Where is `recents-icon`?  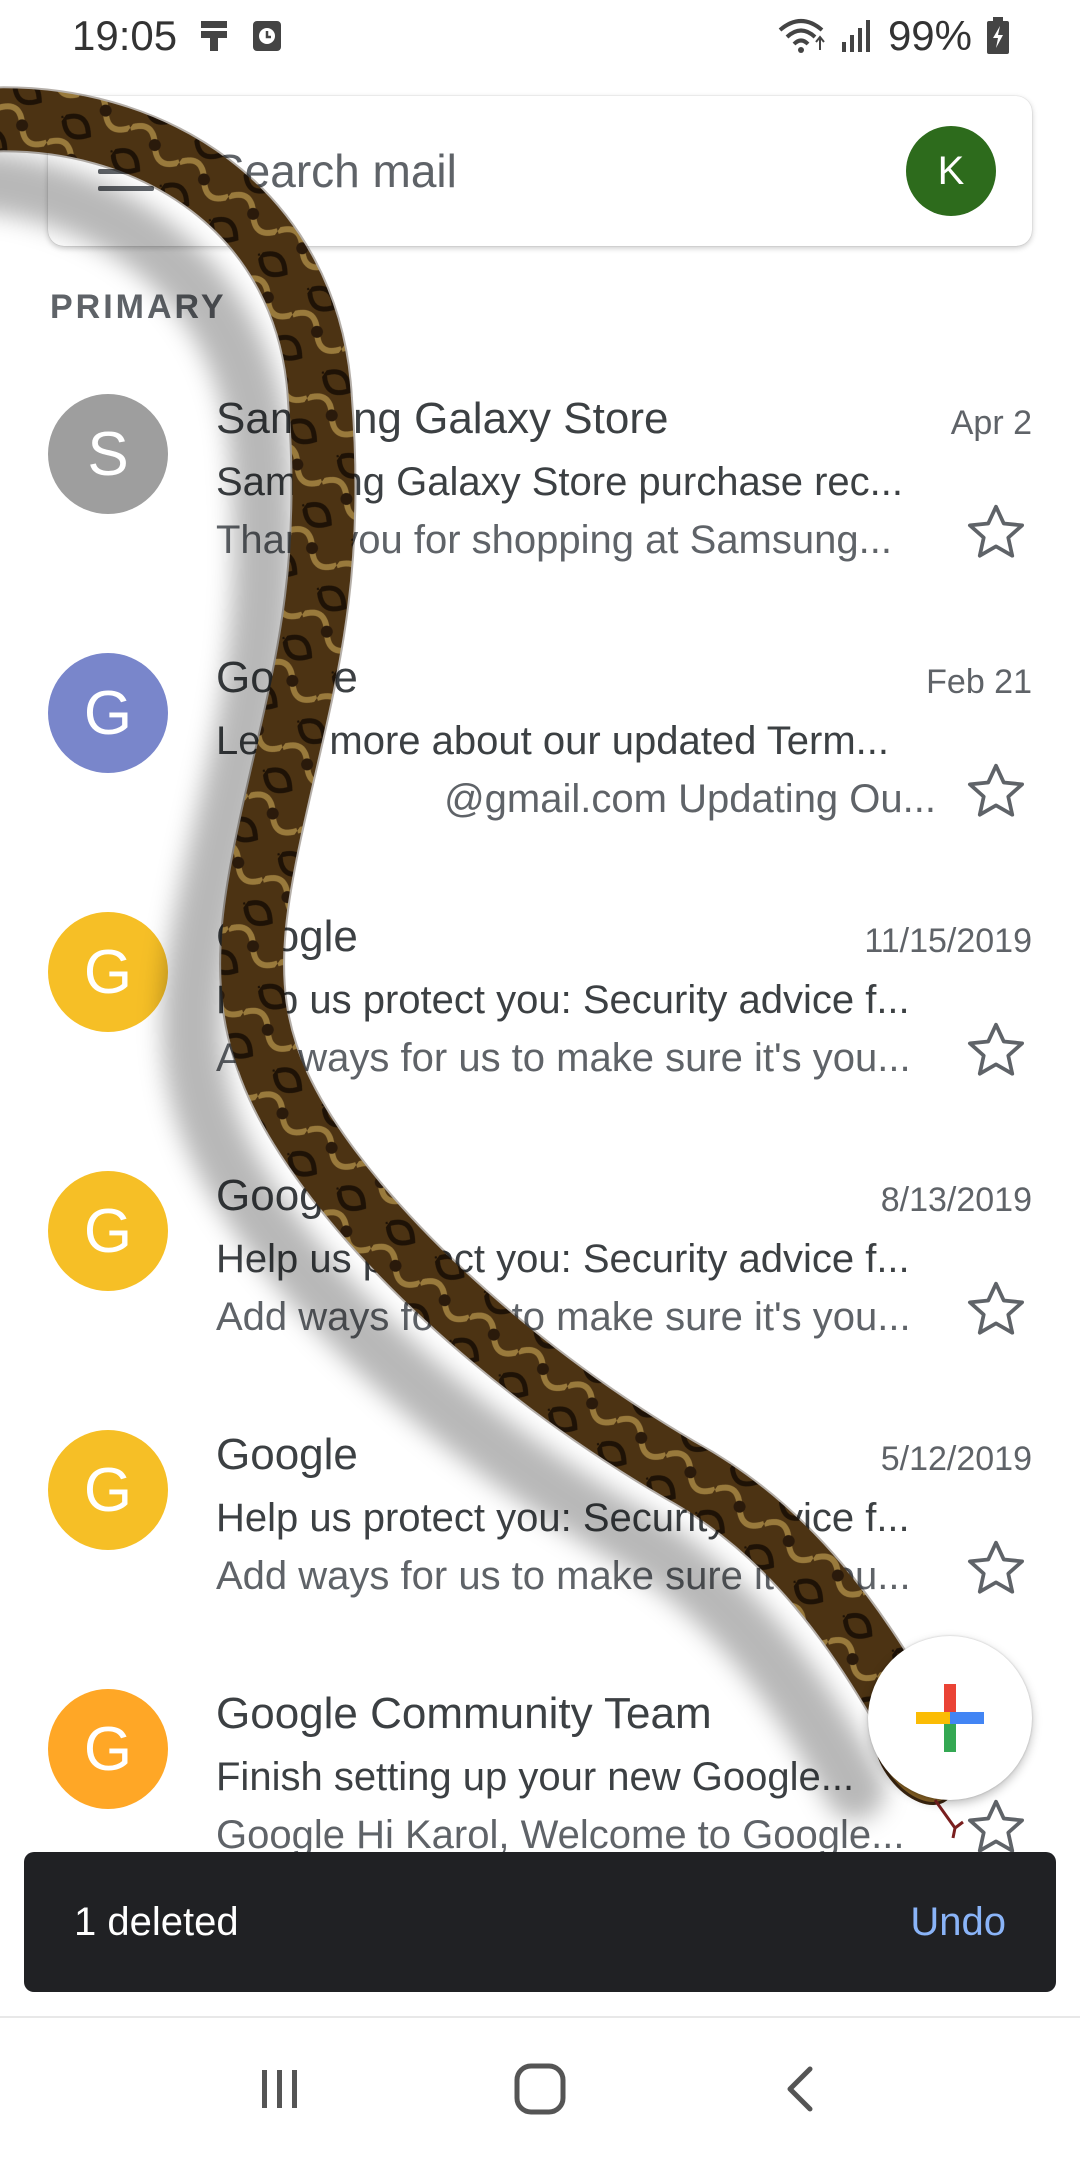
recents-icon is located at coordinates (280, 2089).